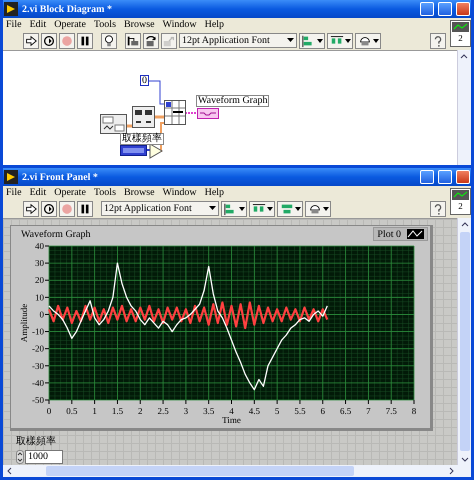  I want to click on step-over-icon, so click(151, 41).